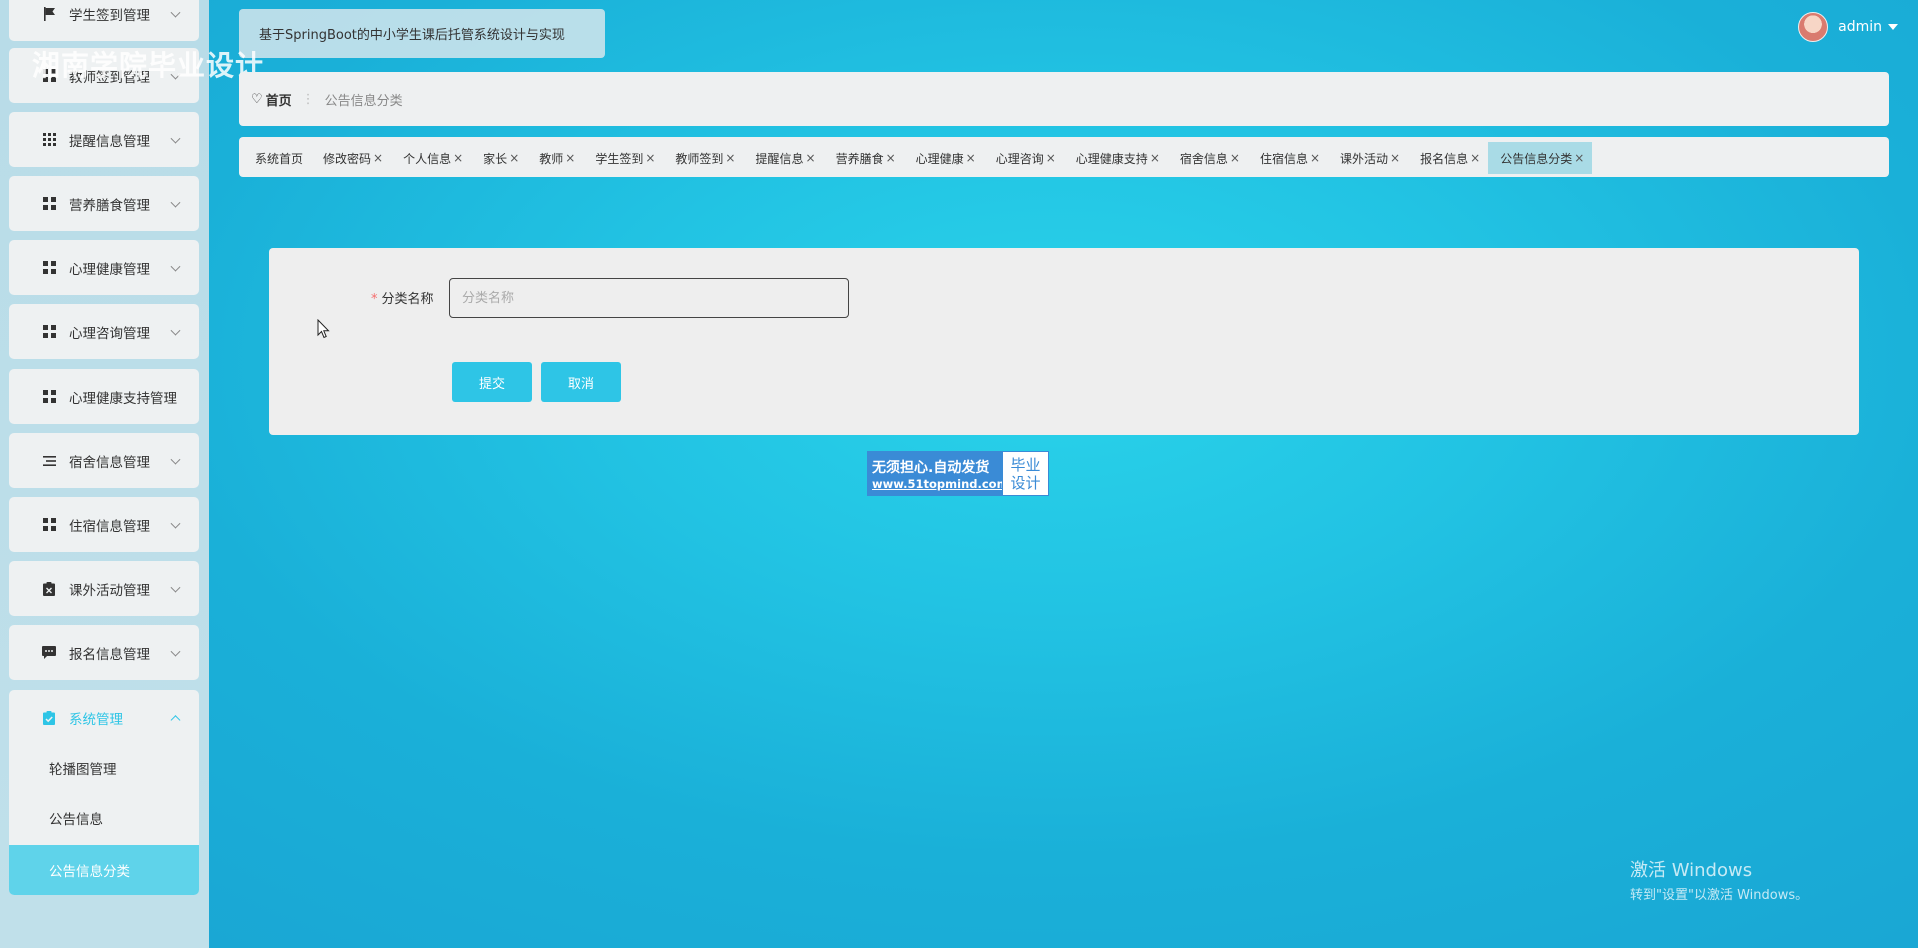  What do you see at coordinates (123, 398) in the screenshot?
I see `sidebar-item-label: 心理健康支持管理` at bounding box center [123, 398].